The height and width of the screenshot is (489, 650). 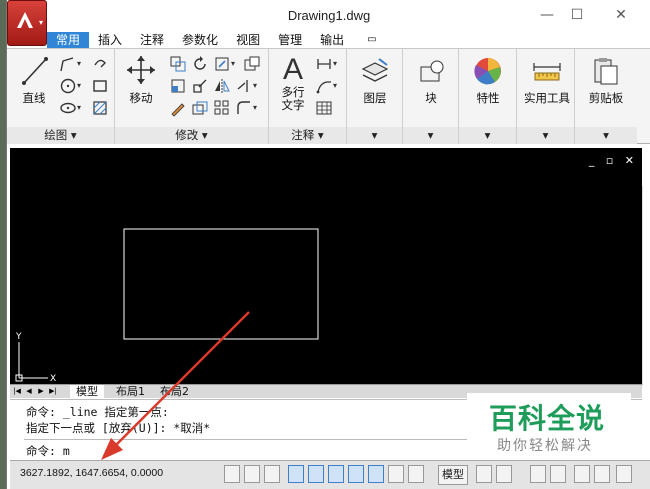 What do you see at coordinates (29, 391) in the screenshot?
I see `prev-layout-icon: ◀` at bounding box center [29, 391].